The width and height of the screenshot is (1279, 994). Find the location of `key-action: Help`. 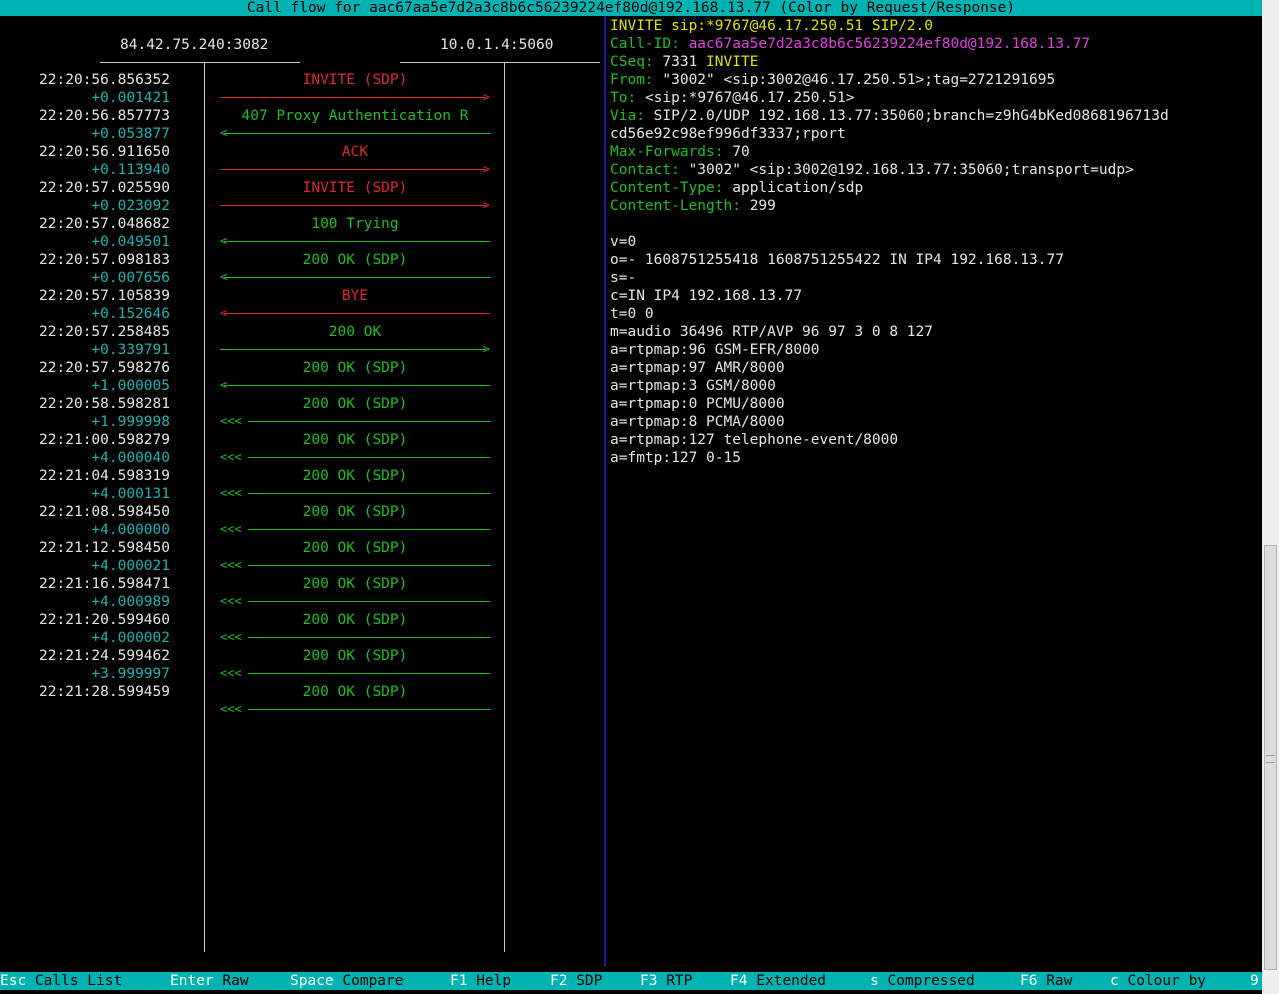

key-action: Help is located at coordinates (489, 981).